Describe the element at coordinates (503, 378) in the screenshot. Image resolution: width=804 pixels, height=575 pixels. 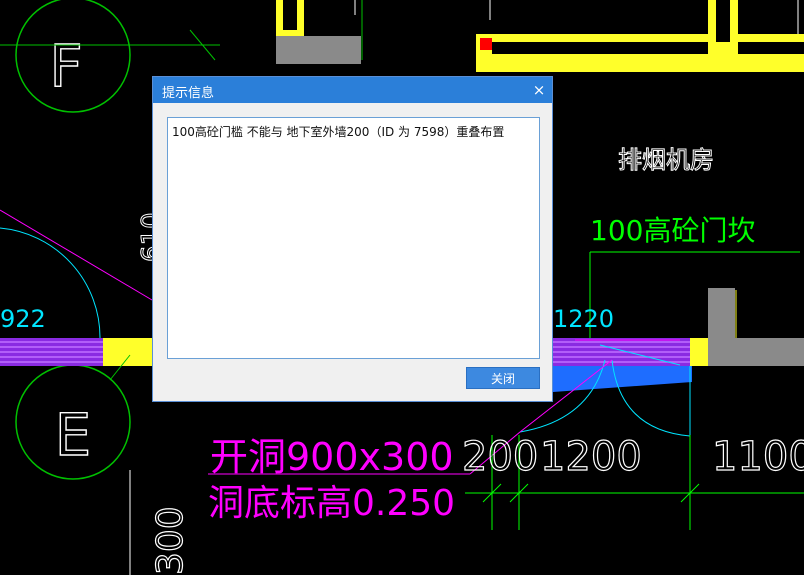
I see `close-button: 关闭` at that location.